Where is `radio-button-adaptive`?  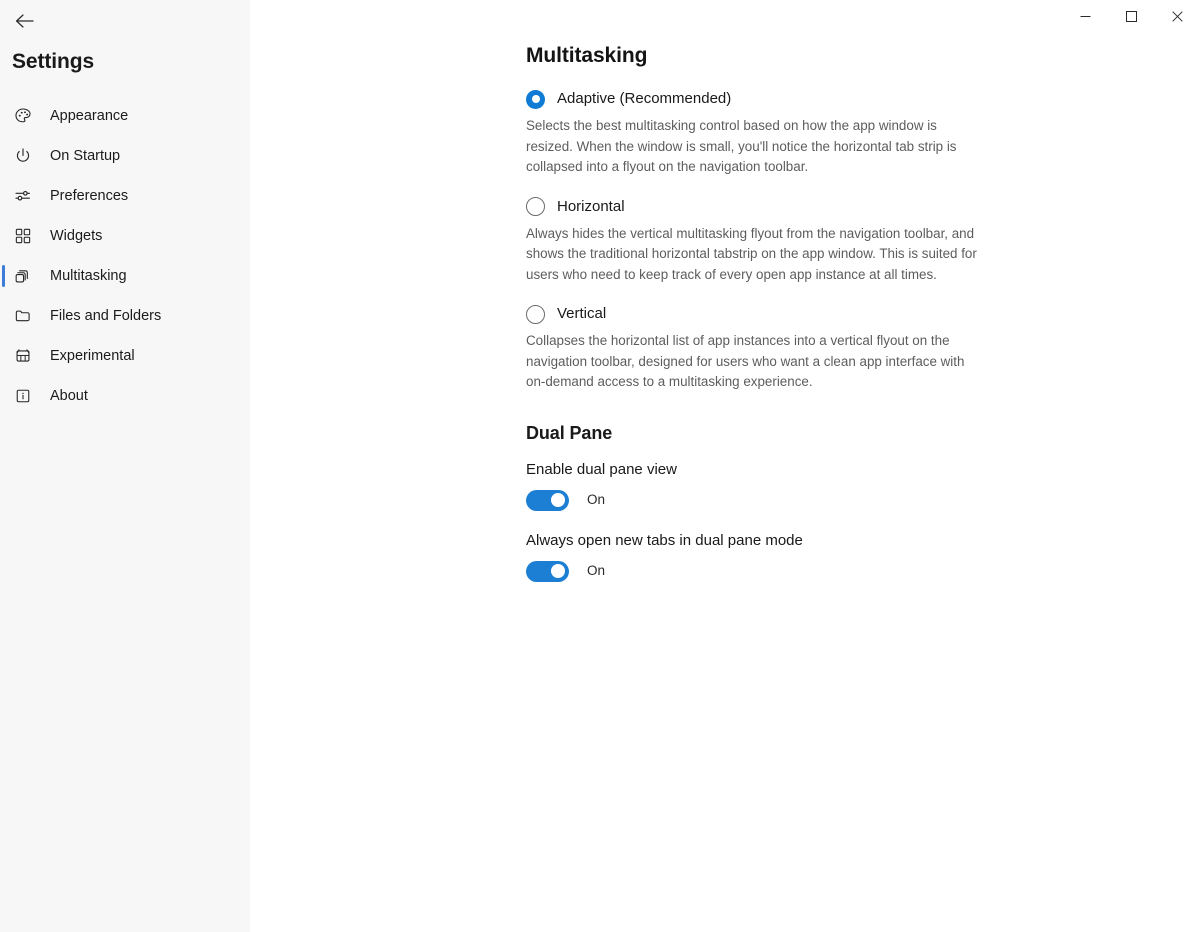
radio-button-adaptive is located at coordinates (535, 99).